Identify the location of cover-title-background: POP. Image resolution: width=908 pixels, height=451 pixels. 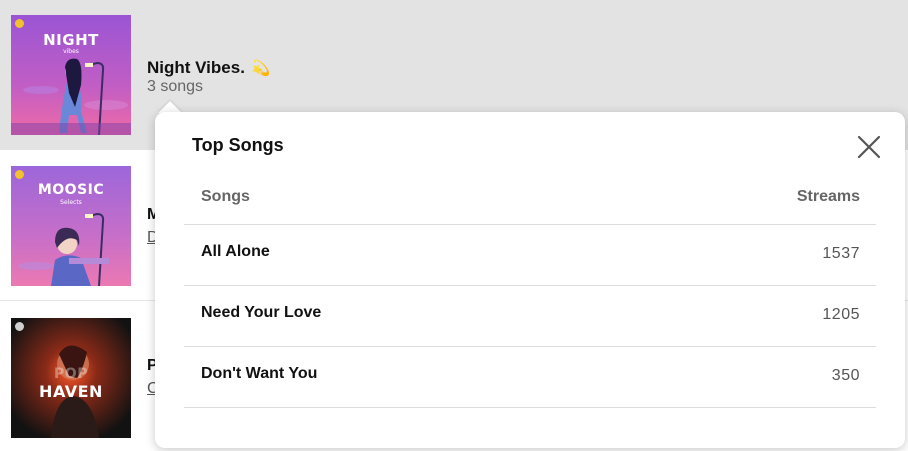
(71, 374).